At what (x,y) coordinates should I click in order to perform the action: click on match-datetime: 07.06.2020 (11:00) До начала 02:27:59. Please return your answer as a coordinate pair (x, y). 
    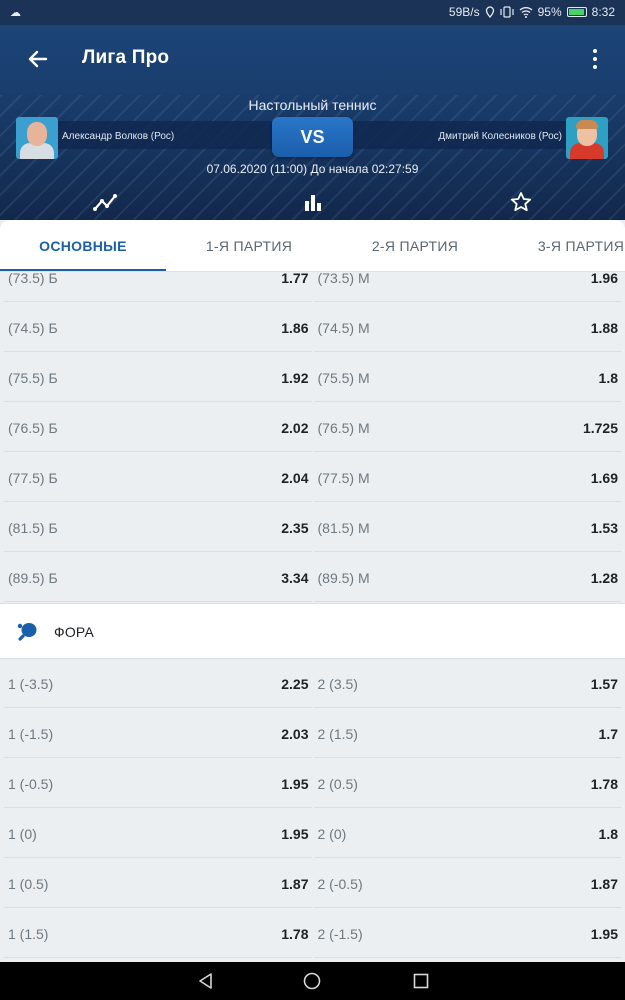
    Looking at the image, I should click on (312, 169).